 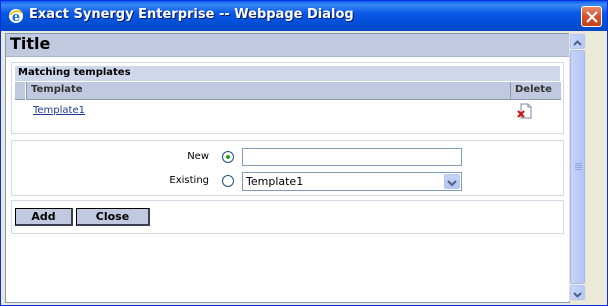 I want to click on matching-templates-header: Matching templates, so click(x=287, y=74).